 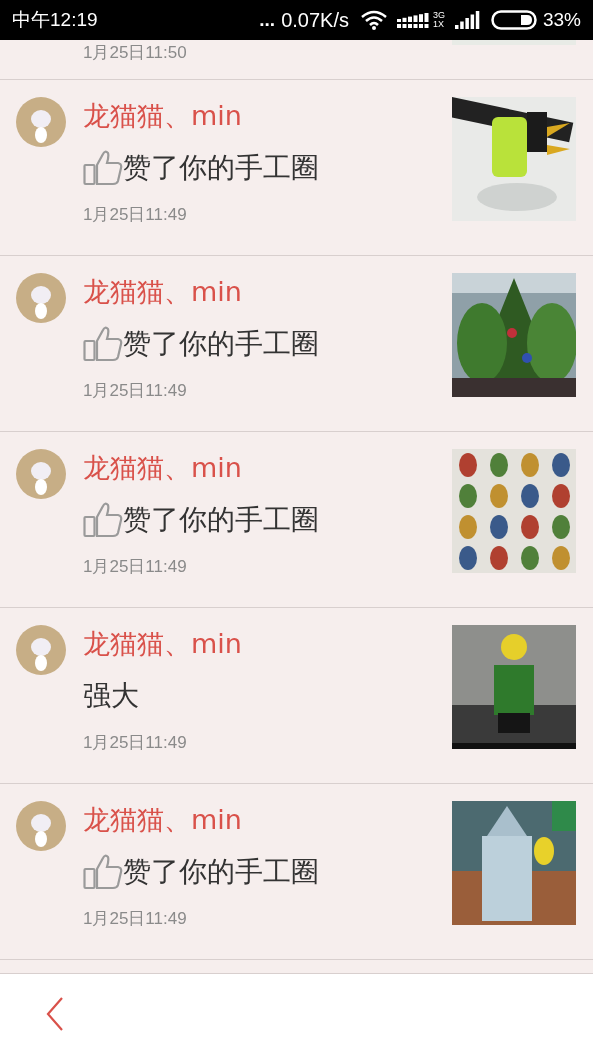 What do you see at coordinates (111, 696) in the screenshot?
I see `message-text: 强大` at bounding box center [111, 696].